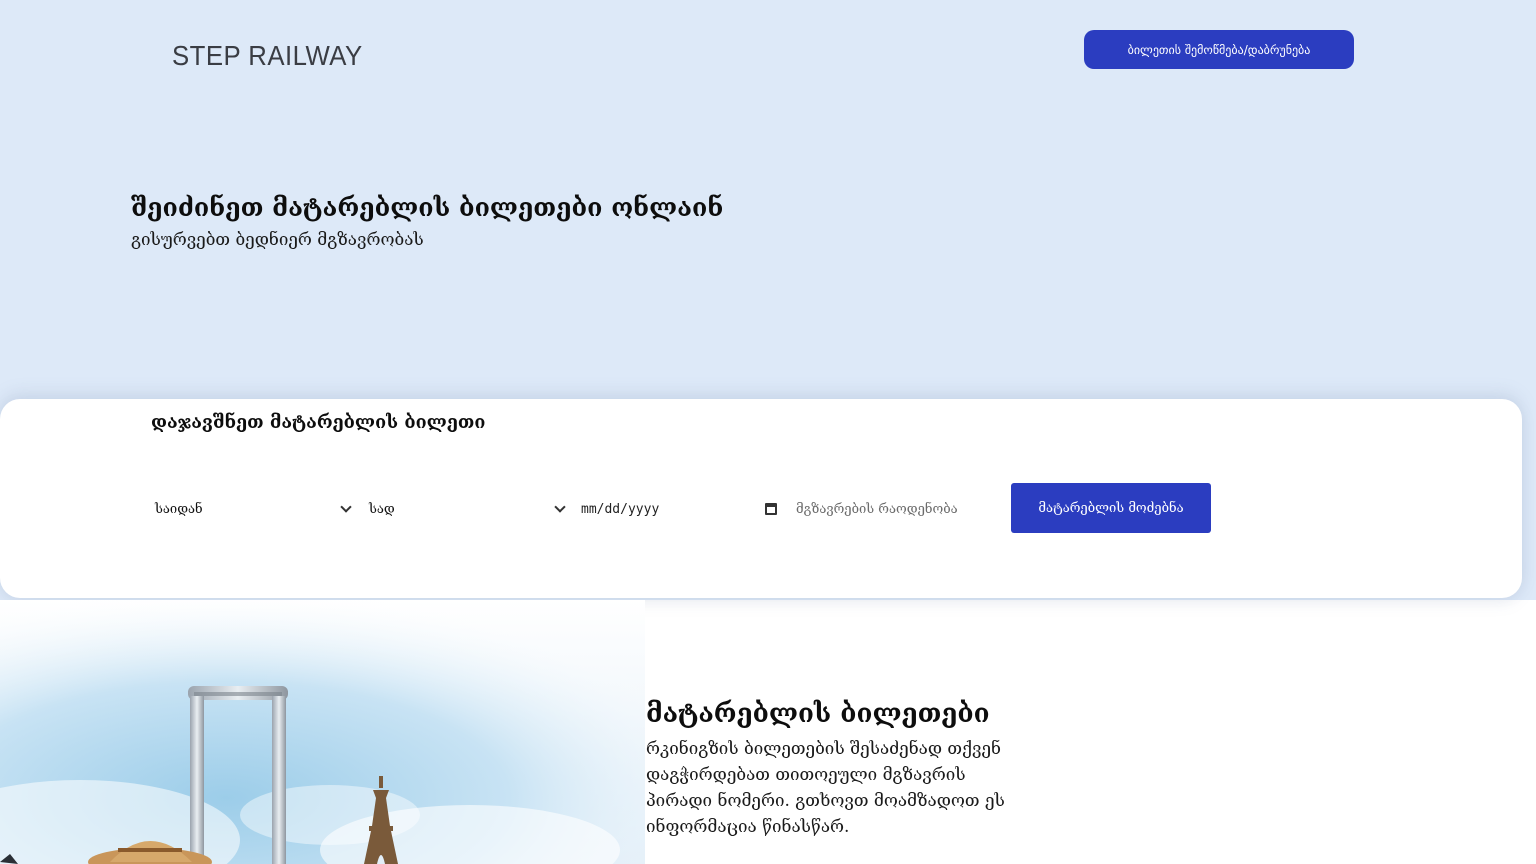 Image resolution: width=1536 pixels, height=864 pixels. I want to click on search-train-button: მატარებლის მოძებნა, so click(1111, 508).